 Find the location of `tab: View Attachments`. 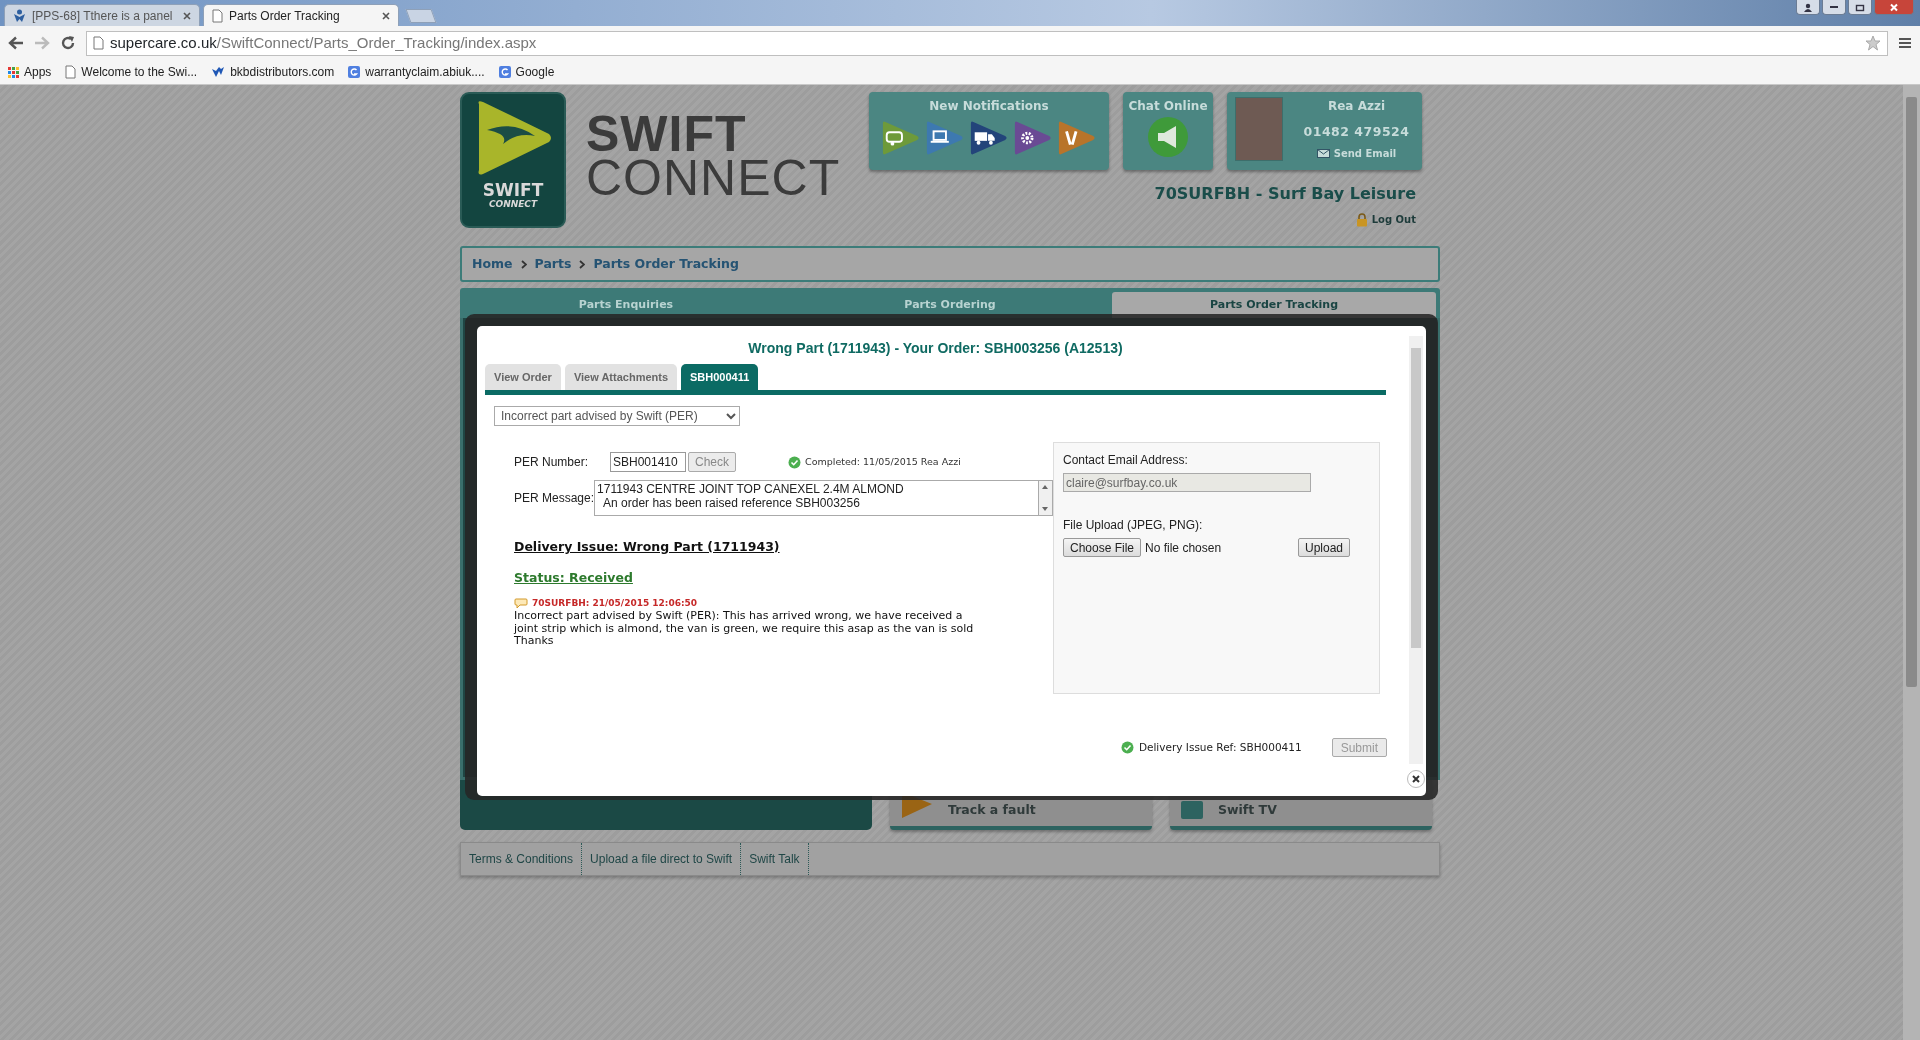

tab: View Attachments is located at coordinates (621, 377).